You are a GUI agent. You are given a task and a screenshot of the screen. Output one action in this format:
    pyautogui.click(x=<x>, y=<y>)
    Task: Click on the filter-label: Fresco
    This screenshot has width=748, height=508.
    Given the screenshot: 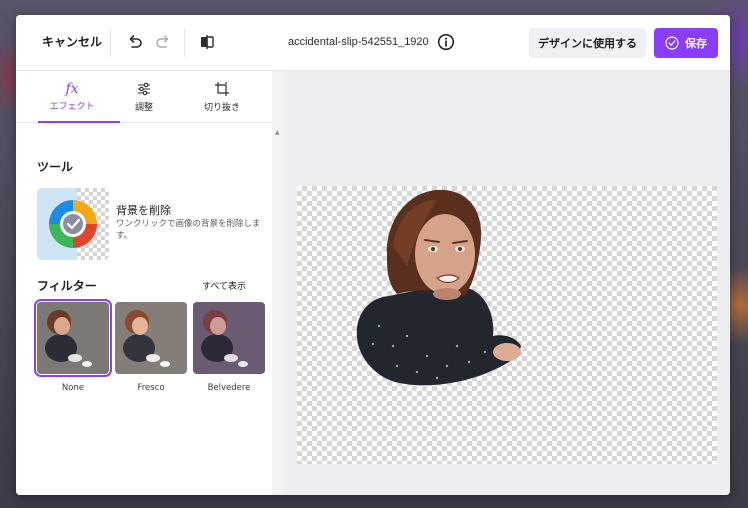 What is the action you would take?
    pyautogui.click(x=151, y=388)
    